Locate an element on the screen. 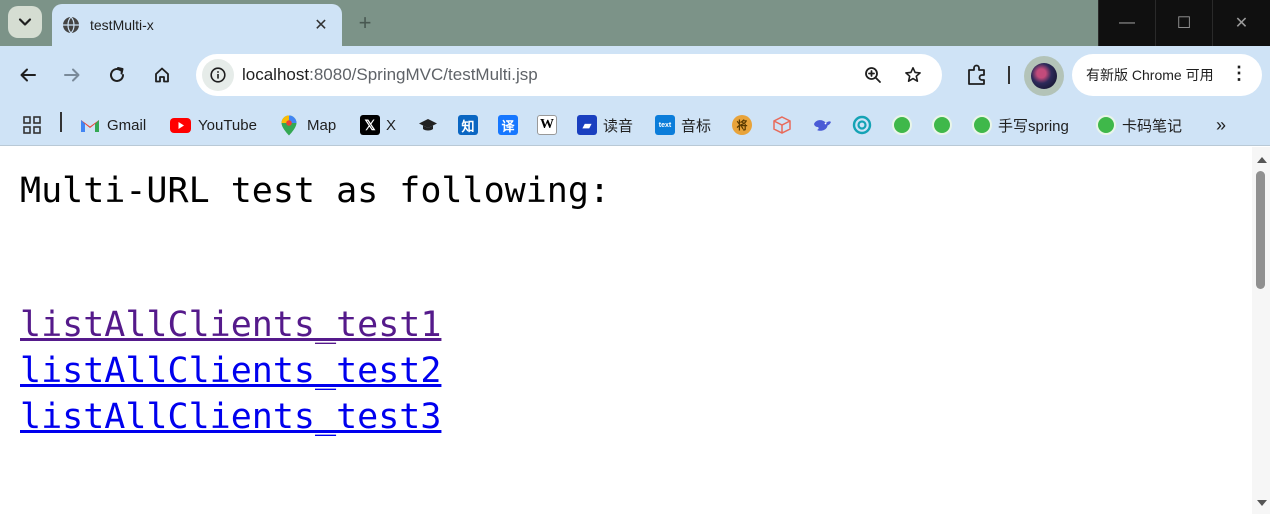 This screenshot has width=1270, height=514. site-info-button is located at coordinates (218, 75).